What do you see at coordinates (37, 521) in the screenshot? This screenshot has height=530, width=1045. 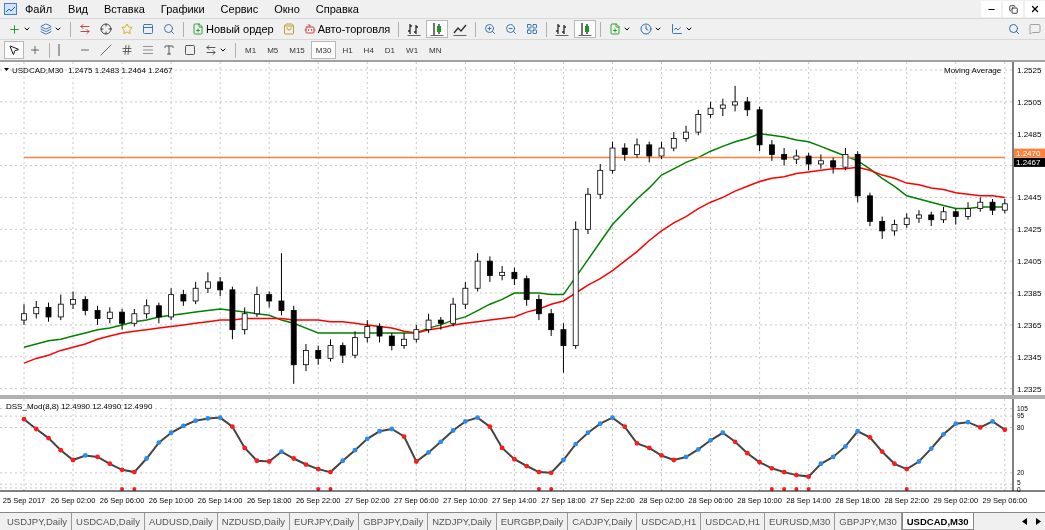 I see `chart-tab: USDJPY,Daily` at bounding box center [37, 521].